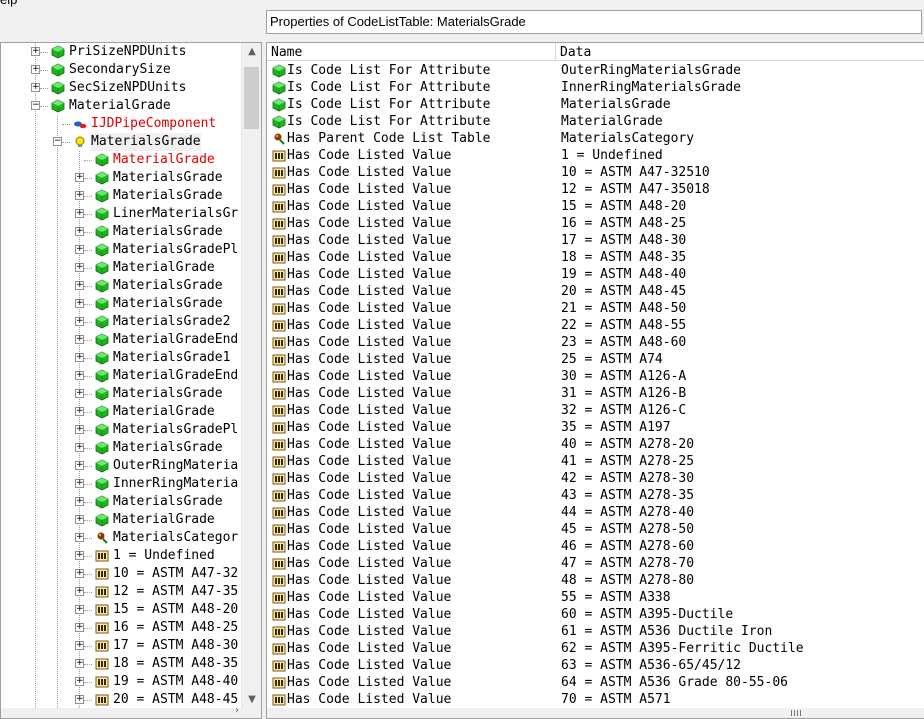 The image size is (924, 719). Describe the element at coordinates (595, 699) in the screenshot. I see `property-row: Has Code Listed Value 70 = ASTM A571` at that location.